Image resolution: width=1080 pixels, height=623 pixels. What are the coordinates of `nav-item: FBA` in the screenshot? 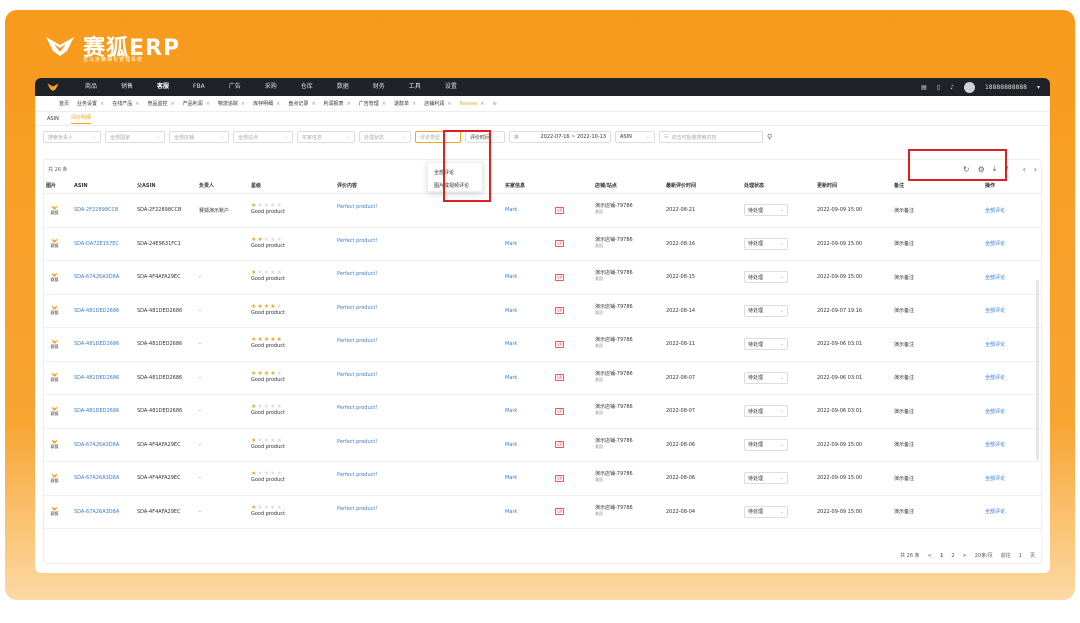 It's located at (199, 87).